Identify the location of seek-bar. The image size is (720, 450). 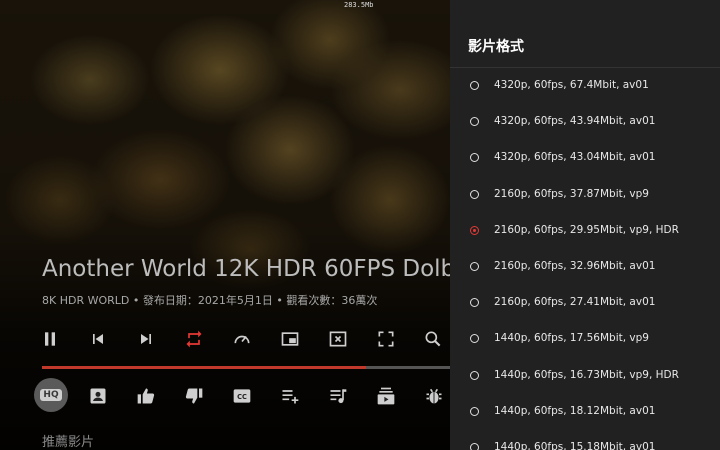
(247, 367).